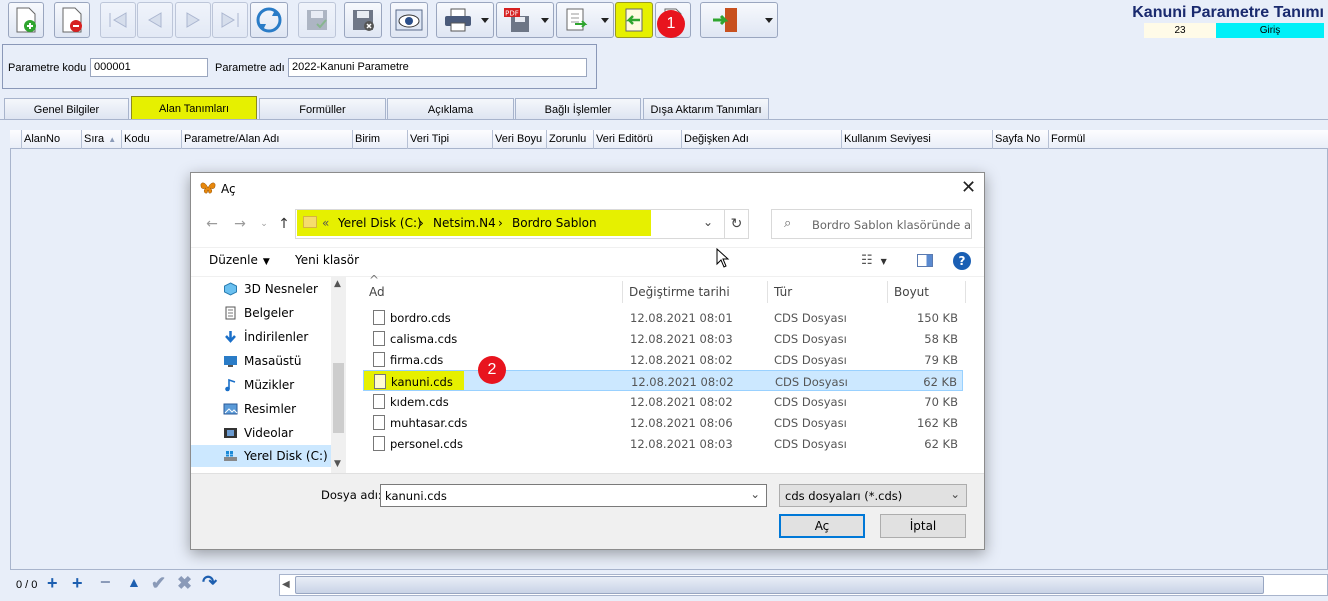 The image size is (1328, 601). Describe the element at coordinates (209, 582) in the screenshot. I see `refresh-grid-icon: ↷` at that location.